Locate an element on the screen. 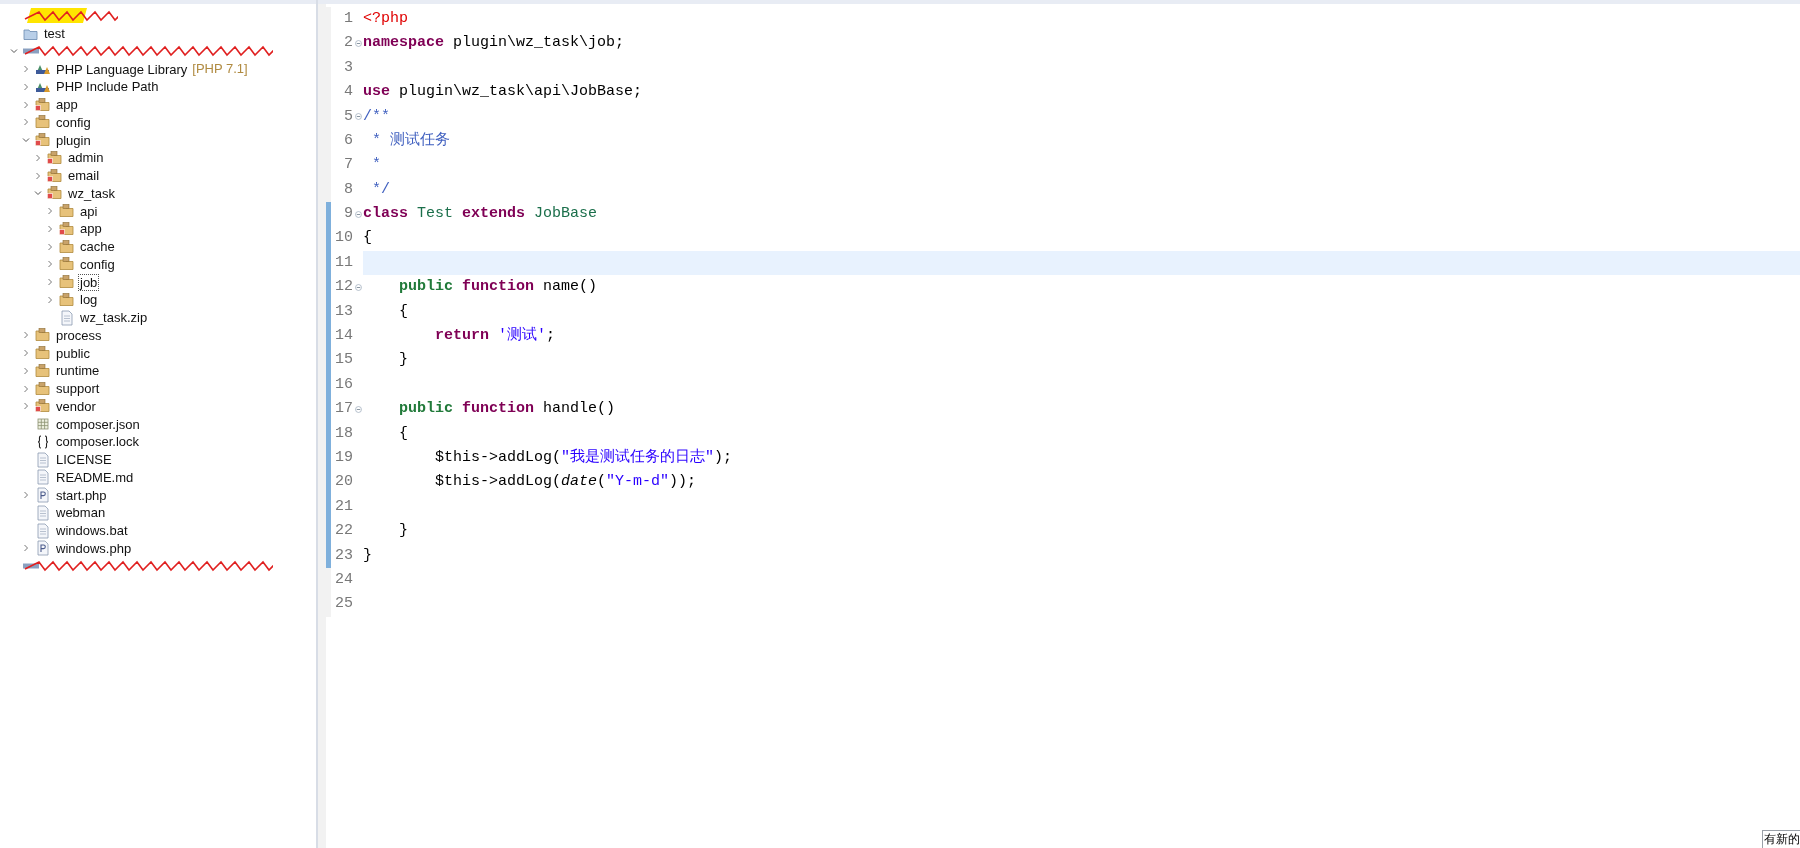  line-number: 24 is located at coordinates (343, 579).